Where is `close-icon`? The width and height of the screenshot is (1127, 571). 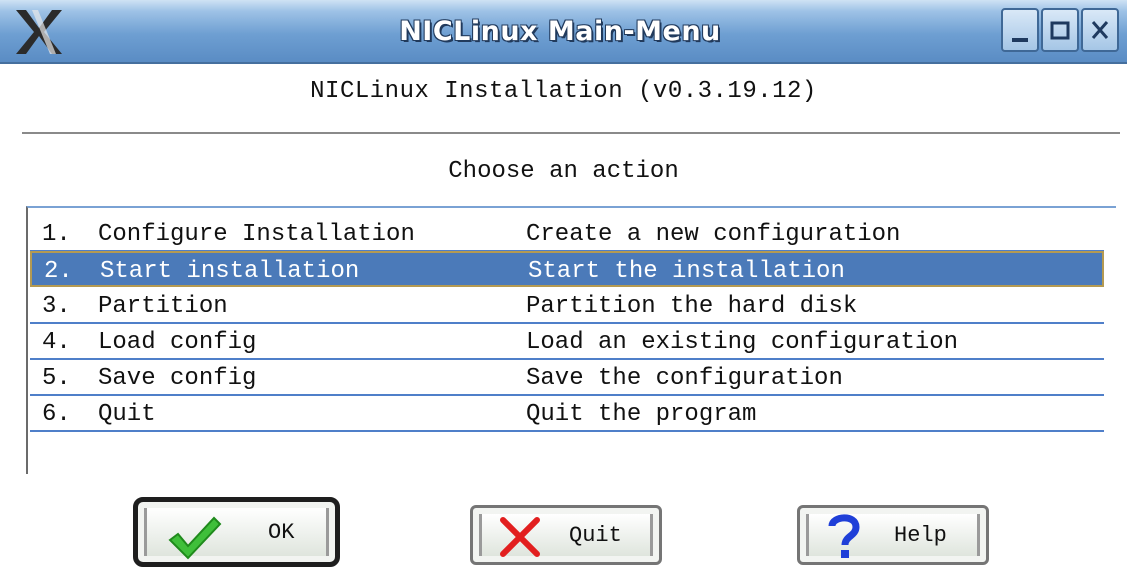
close-icon is located at coordinates (1100, 30).